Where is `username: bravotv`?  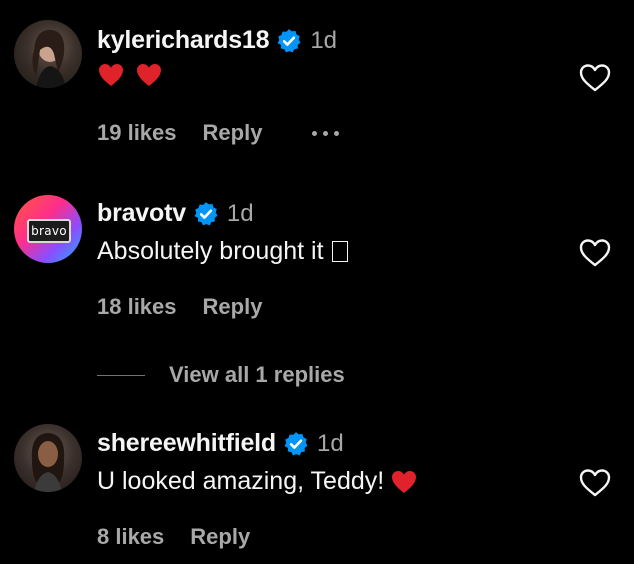 username: bravotv is located at coordinates (141, 213).